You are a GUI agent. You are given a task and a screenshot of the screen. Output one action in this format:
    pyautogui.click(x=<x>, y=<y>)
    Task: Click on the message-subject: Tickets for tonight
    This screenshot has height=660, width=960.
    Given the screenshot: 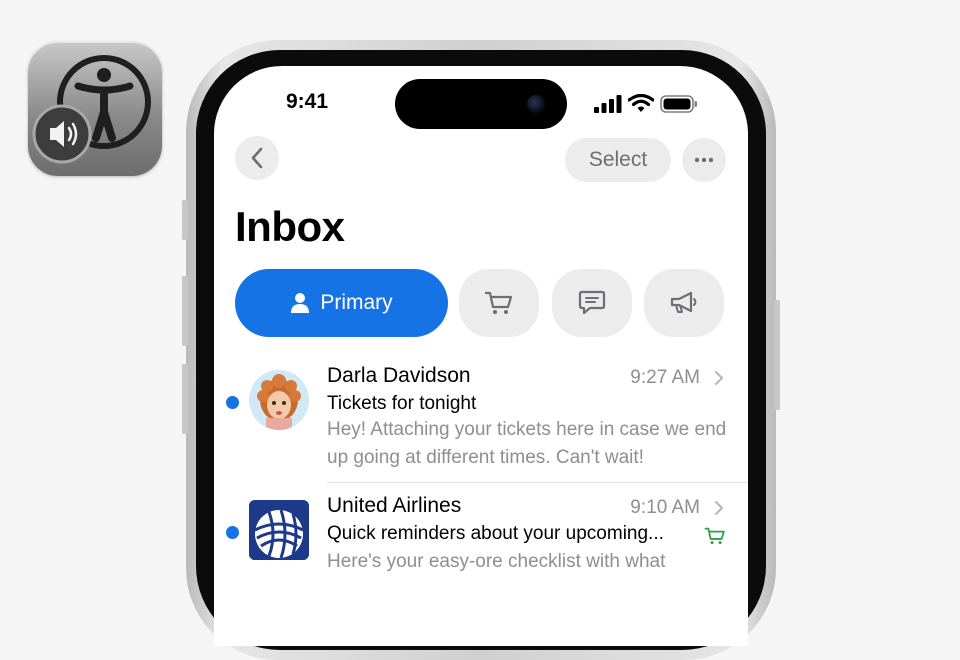 What is the action you would take?
    pyautogui.click(x=402, y=403)
    